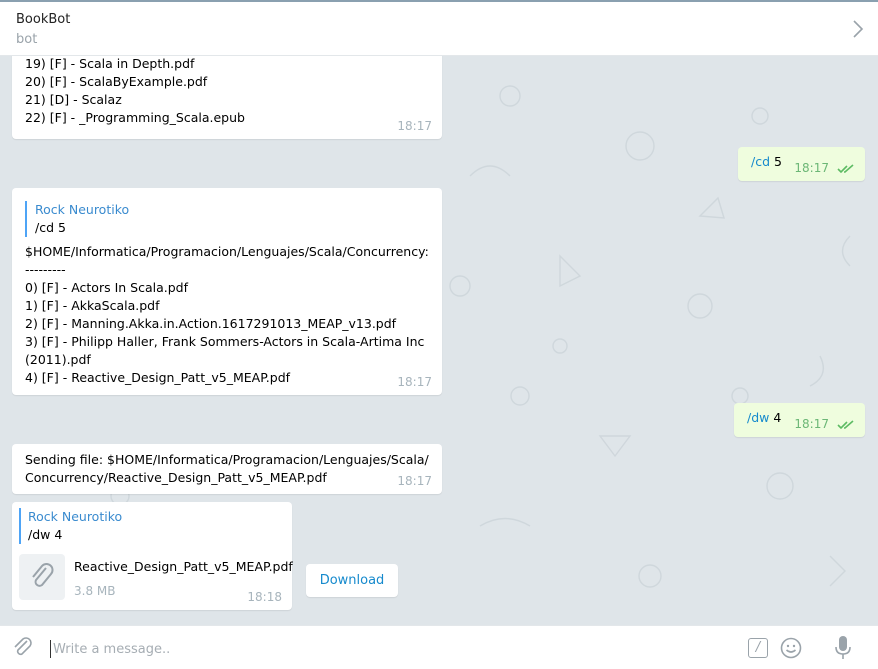  What do you see at coordinates (758, 648) in the screenshot?
I see `bot-command-icon: /` at bounding box center [758, 648].